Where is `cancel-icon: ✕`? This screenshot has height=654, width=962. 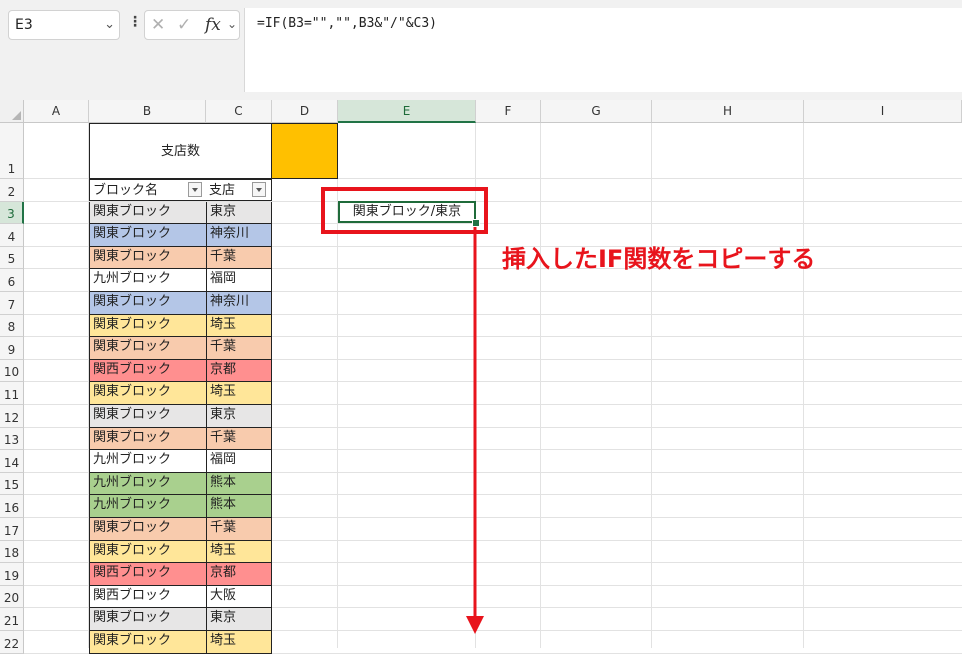 cancel-icon: ✕ is located at coordinates (158, 25).